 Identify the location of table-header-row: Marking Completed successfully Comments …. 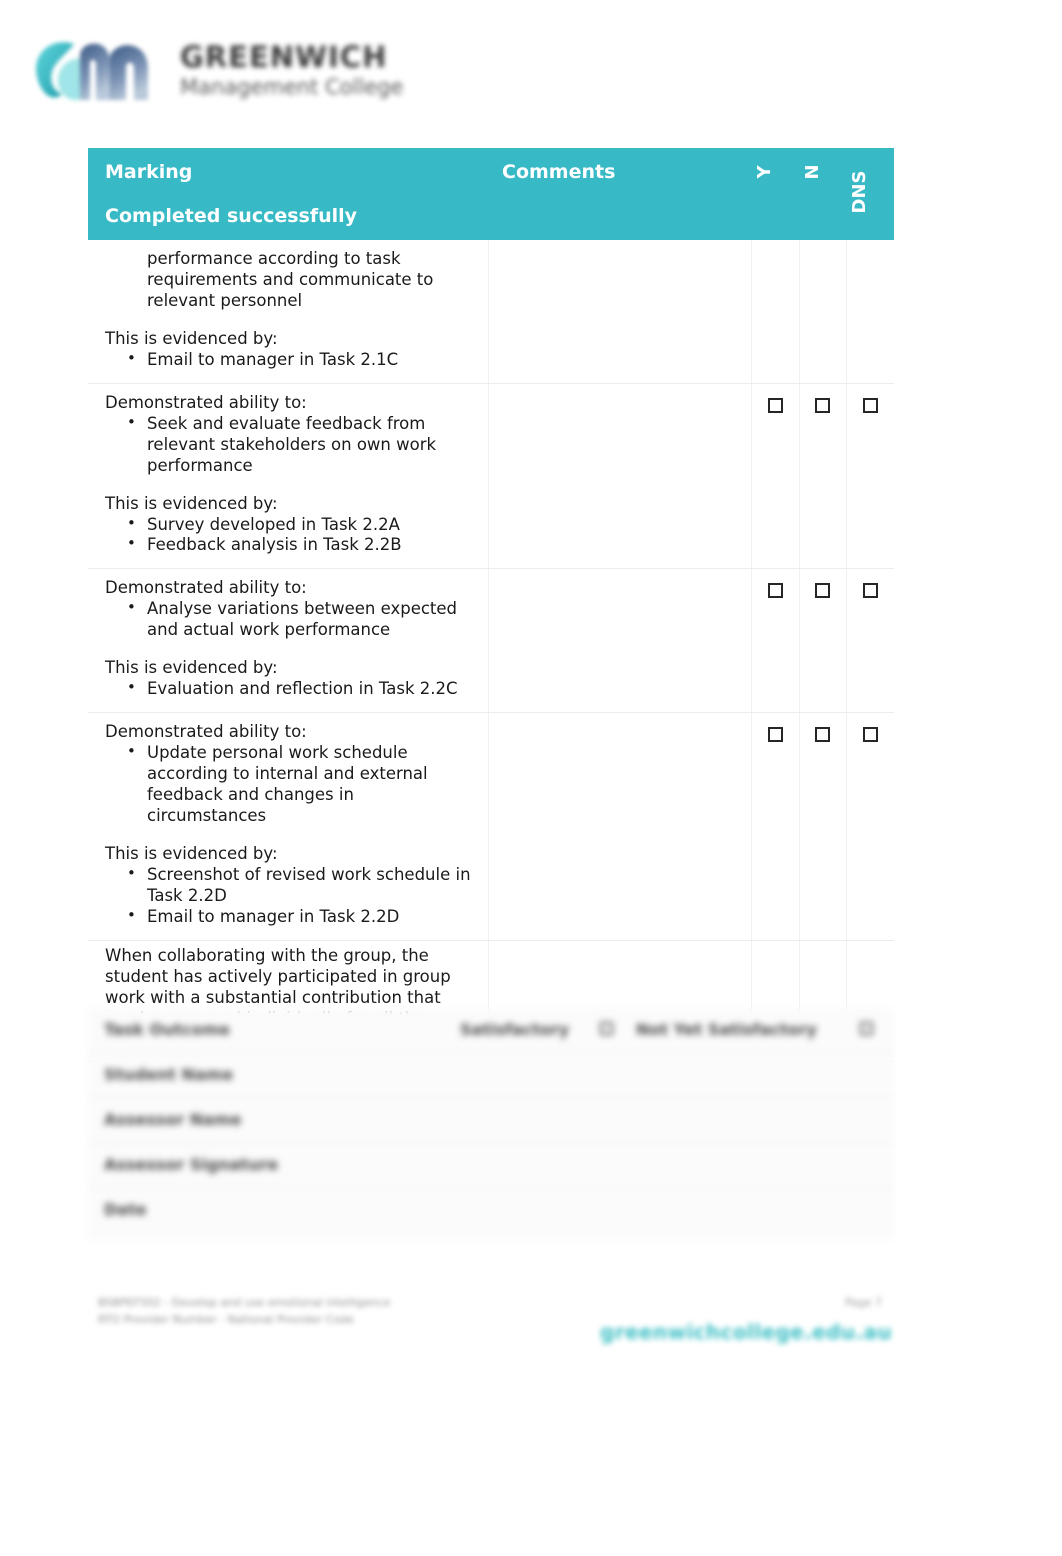
(491, 194).